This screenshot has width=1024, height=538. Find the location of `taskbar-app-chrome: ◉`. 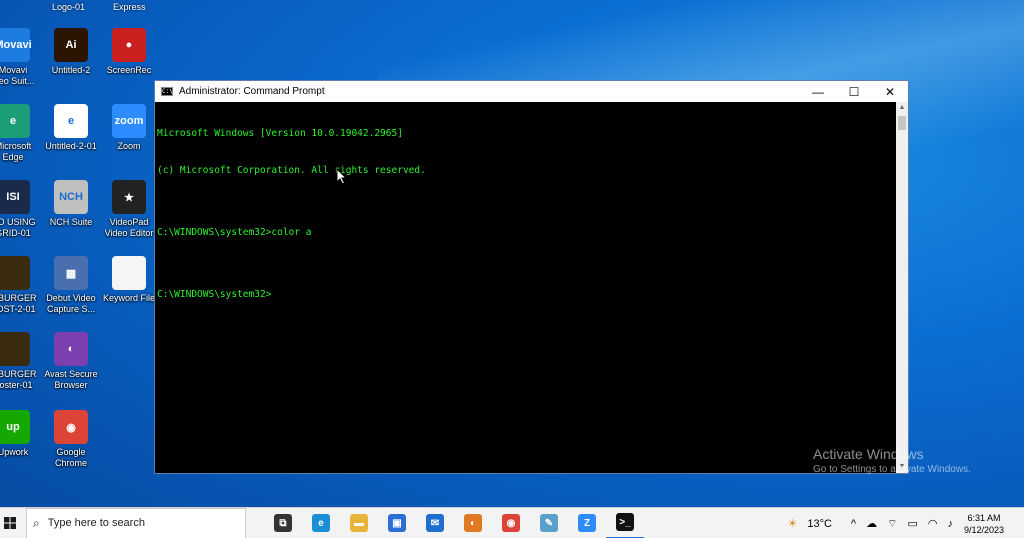

taskbar-app-chrome: ◉ is located at coordinates (511, 523).